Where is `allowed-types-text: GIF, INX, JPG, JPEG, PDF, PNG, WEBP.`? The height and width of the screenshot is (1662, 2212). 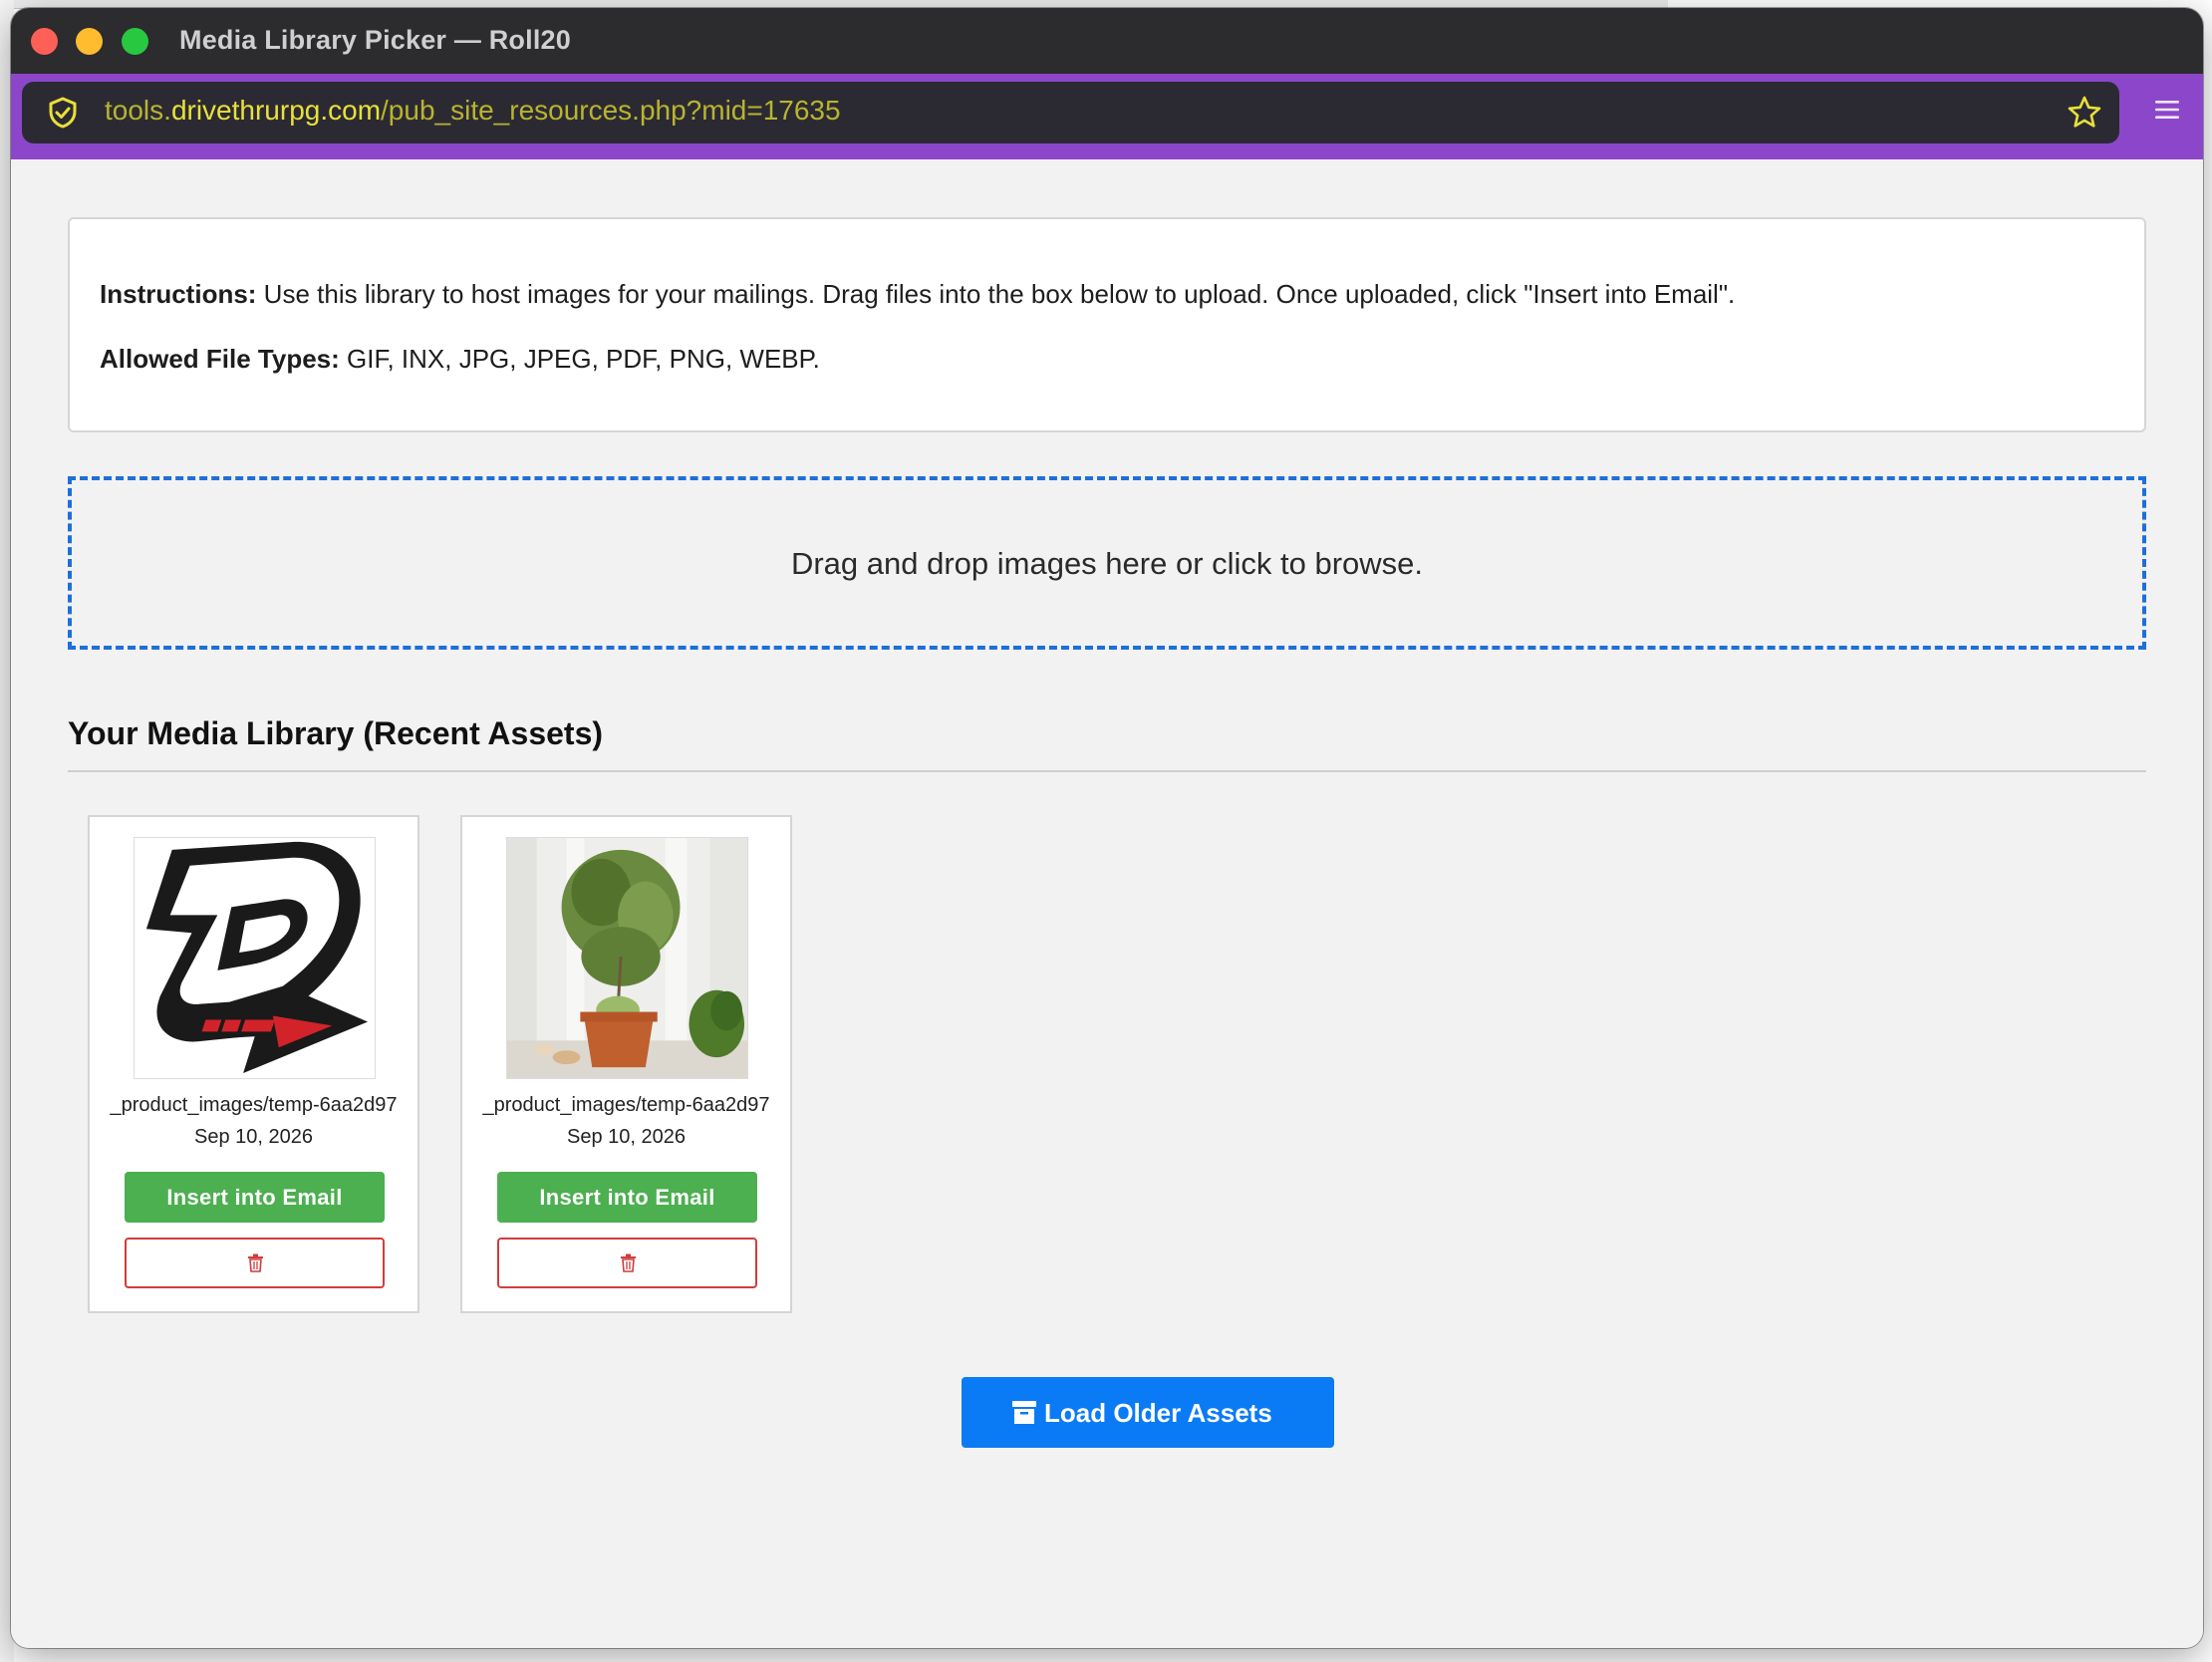
allowed-types-text: GIF, INX, JPG, JPEG, PDF, PNG, WEBP. is located at coordinates (580, 359).